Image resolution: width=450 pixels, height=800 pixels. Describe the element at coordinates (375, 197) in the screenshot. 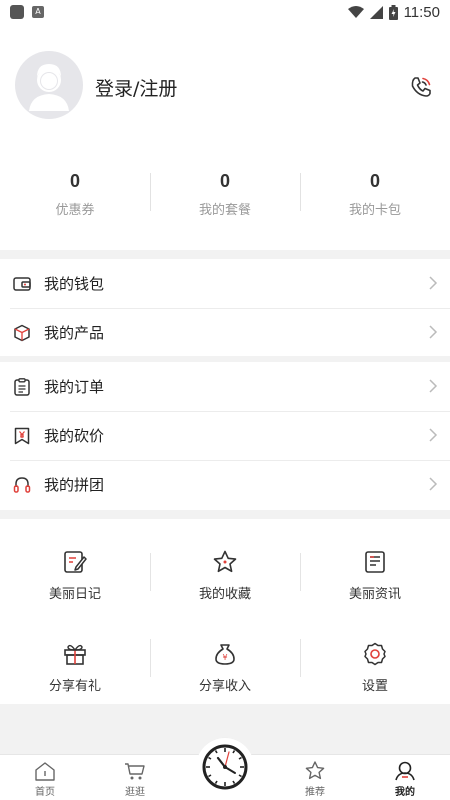

I see `stat-cards: 0 我的卡包` at that location.